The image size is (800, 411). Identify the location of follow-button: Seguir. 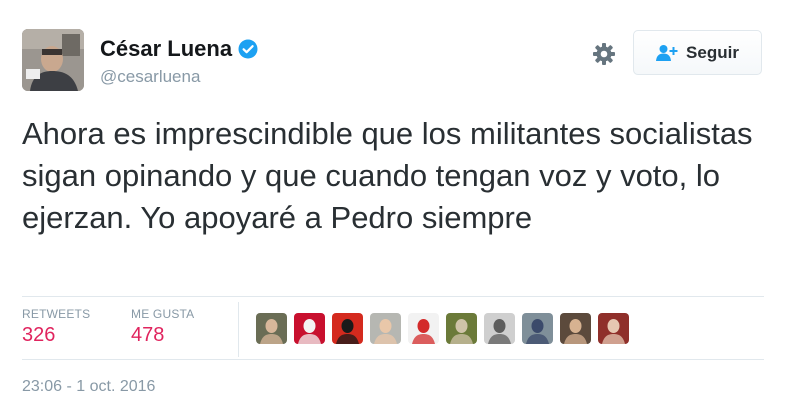
(697, 52).